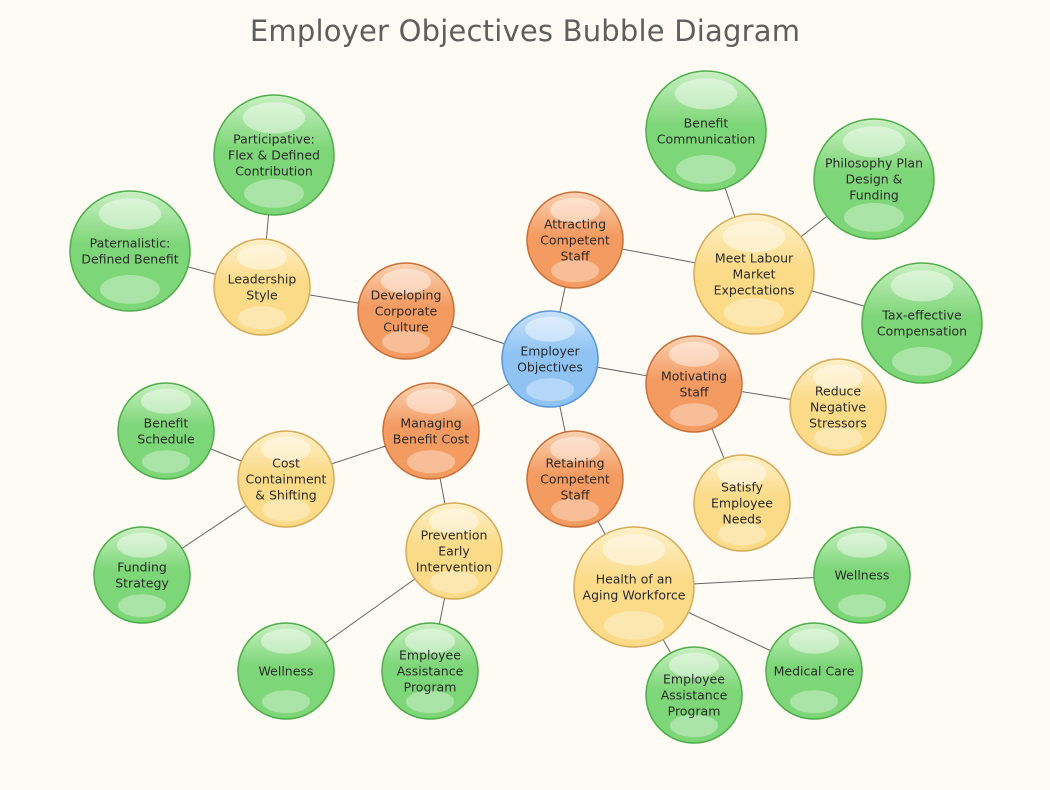 The height and width of the screenshot is (790, 1050). Describe the element at coordinates (742, 503) in the screenshot. I see `bubble-satisfy-employee-needs: SatisfyEmployeeNeeds` at that location.